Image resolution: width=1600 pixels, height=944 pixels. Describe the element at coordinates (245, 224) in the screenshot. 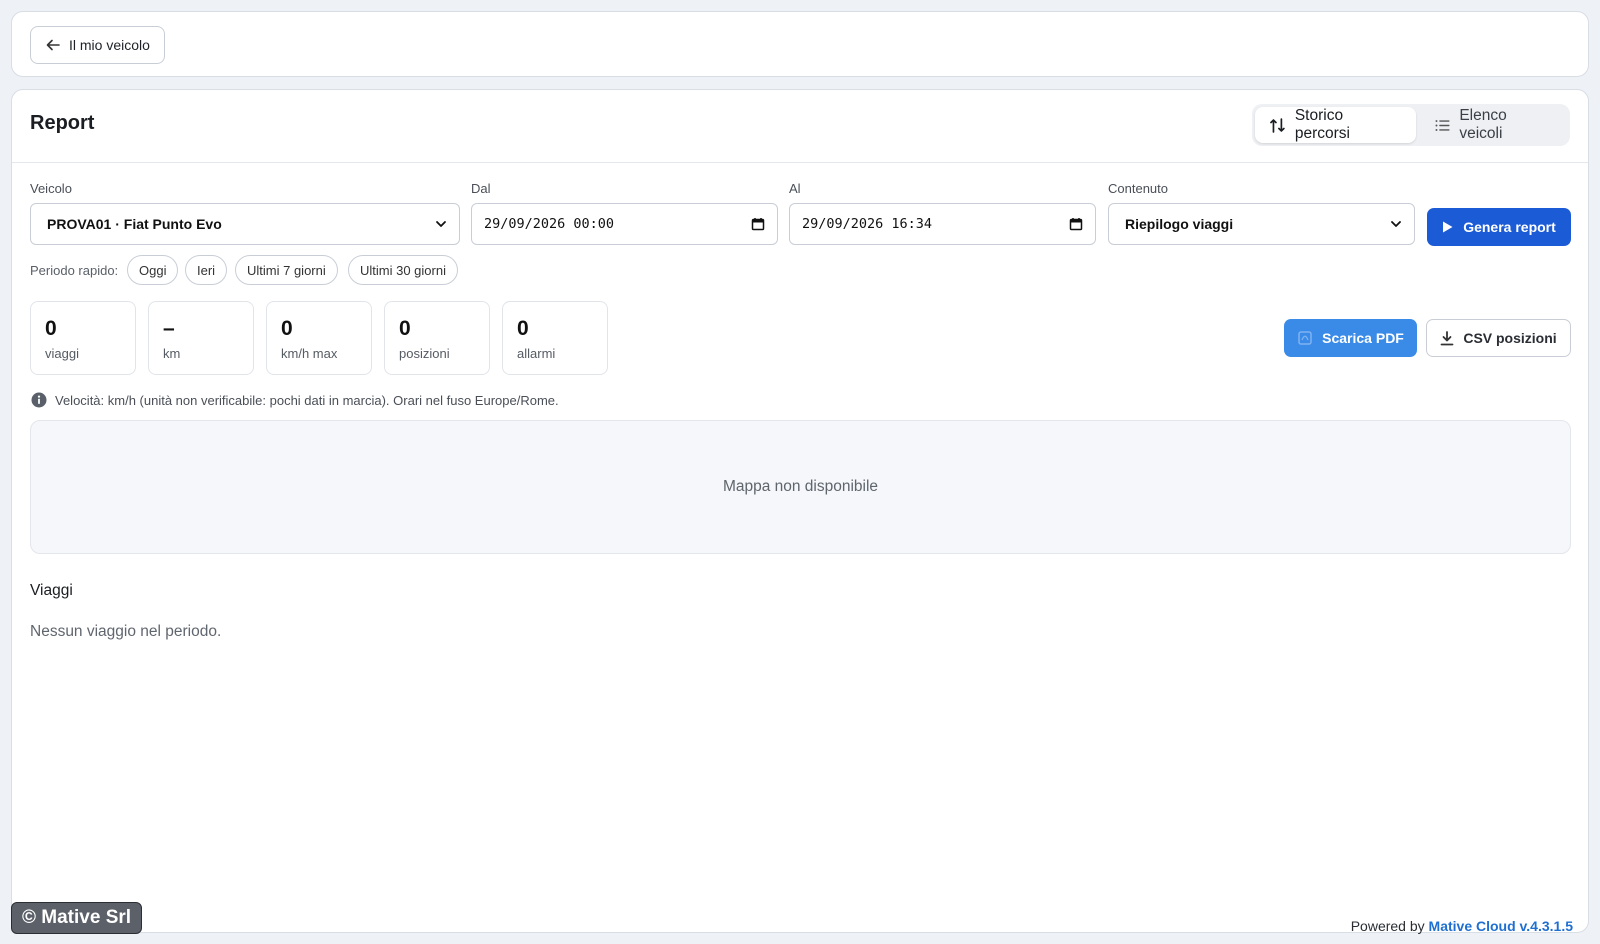

I see `vehicle-select: PROVA01 · Fiat Punto Evo` at that location.